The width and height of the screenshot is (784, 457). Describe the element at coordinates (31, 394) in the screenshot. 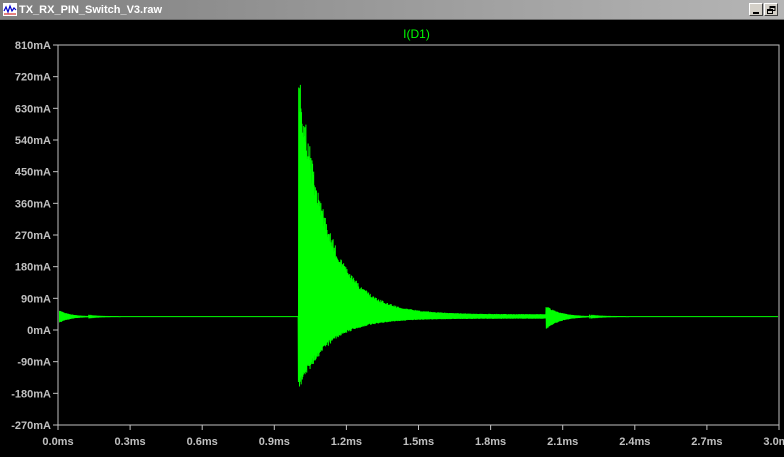

I see `y-tick-label: -180mA` at that location.